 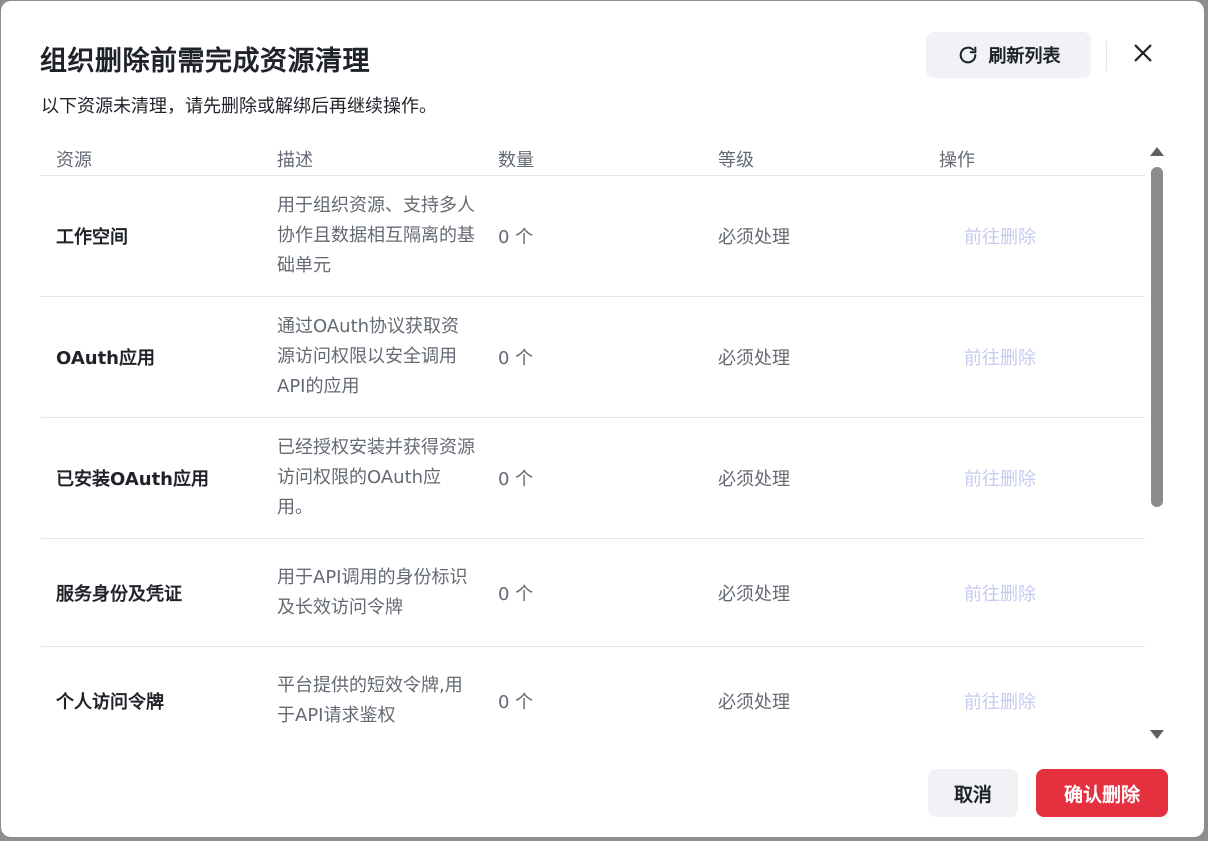 What do you see at coordinates (1102, 793) in the screenshot?
I see `confirm-delete-button: 确认删除` at bounding box center [1102, 793].